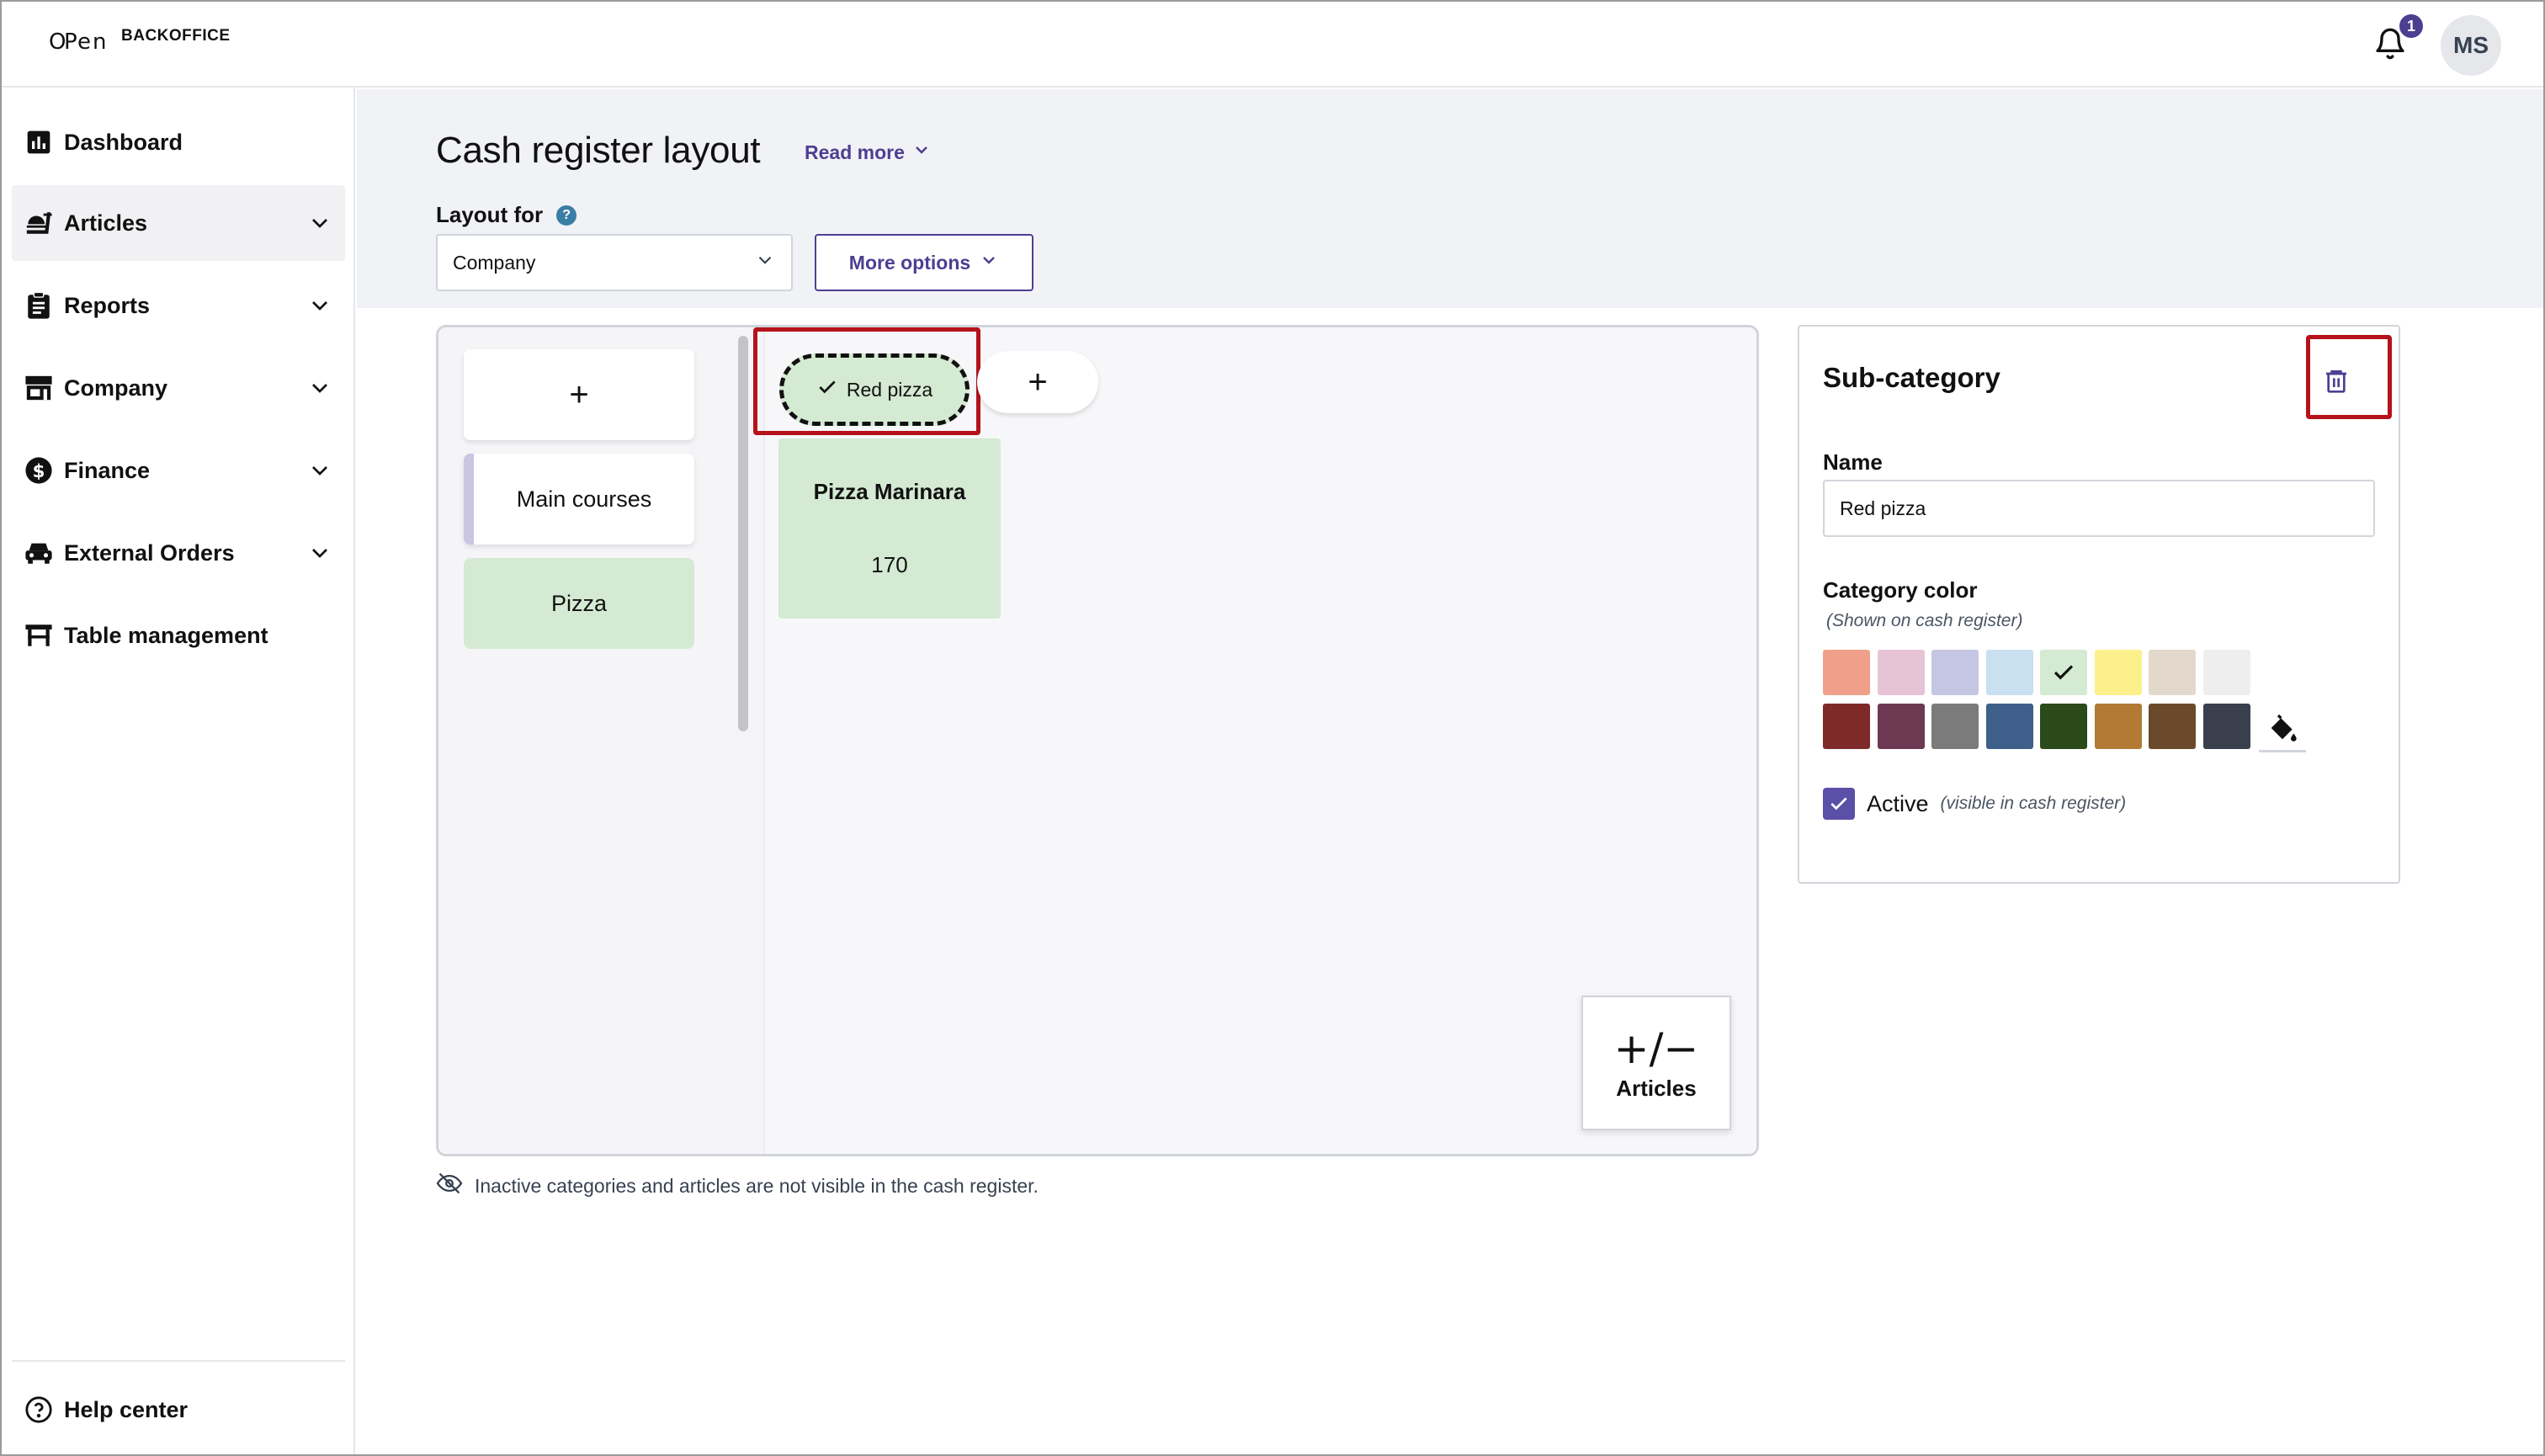 The width and height of the screenshot is (2545, 1456). I want to click on dollar-icon: $, so click(39, 470).